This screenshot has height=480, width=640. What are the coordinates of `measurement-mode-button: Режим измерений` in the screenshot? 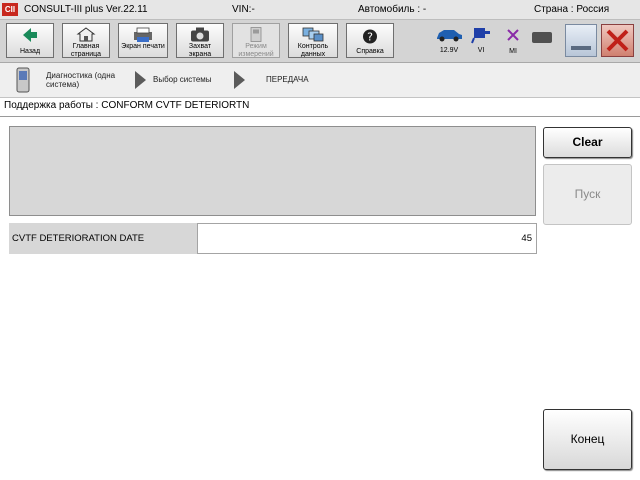 It's located at (256, 40).